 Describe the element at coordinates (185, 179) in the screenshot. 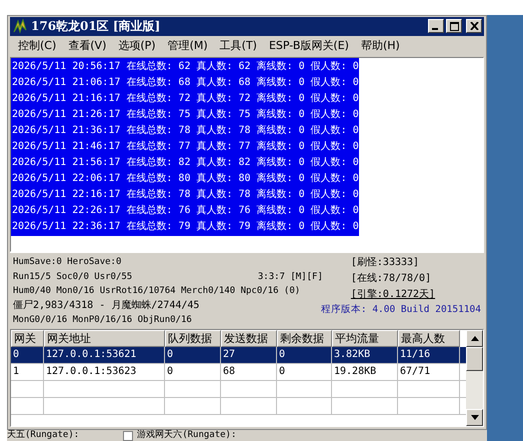

I see `log-line: 2026/5/11 22:06:17 在线总数: 80 真人数: 80 离线数: 0 假人数: 0` at that location.